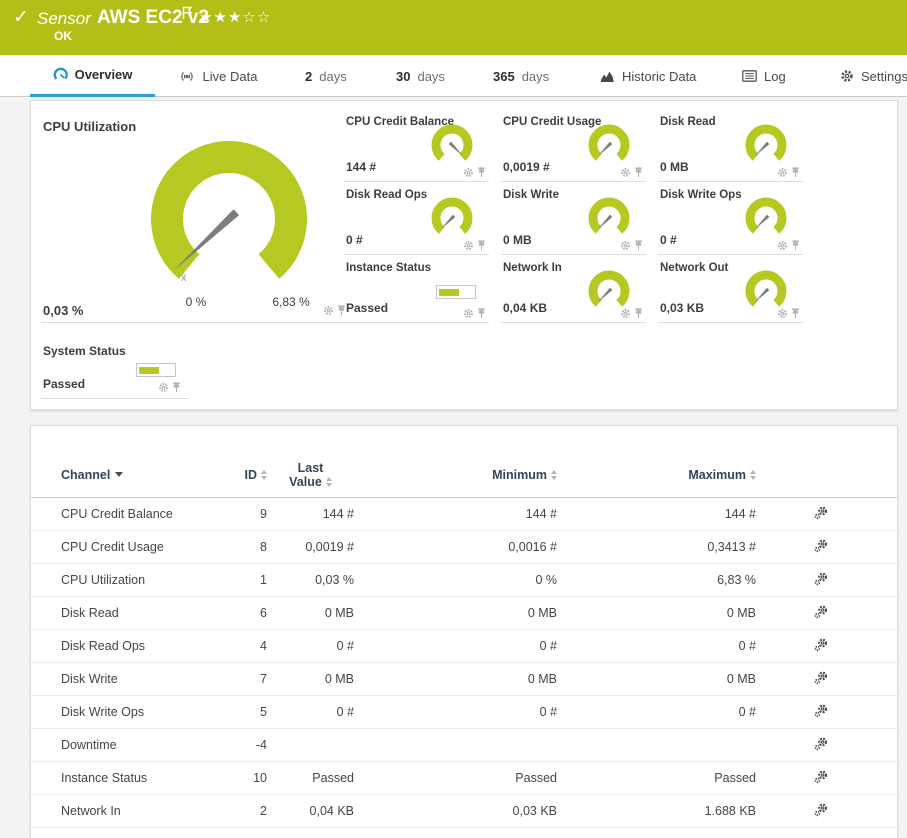 This screenshot has height=838, width=907. What do you see at coordinates (217, 76) in the screenshot?
I see `tab-live-data: Live Data` at bounding box center [217, 76].